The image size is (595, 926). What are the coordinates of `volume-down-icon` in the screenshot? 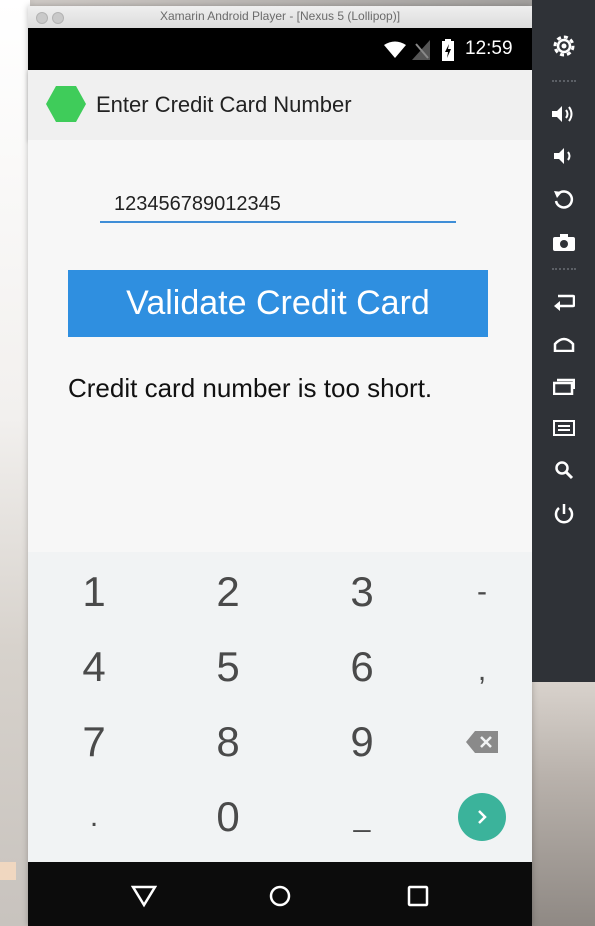 It's located at (562, 156).